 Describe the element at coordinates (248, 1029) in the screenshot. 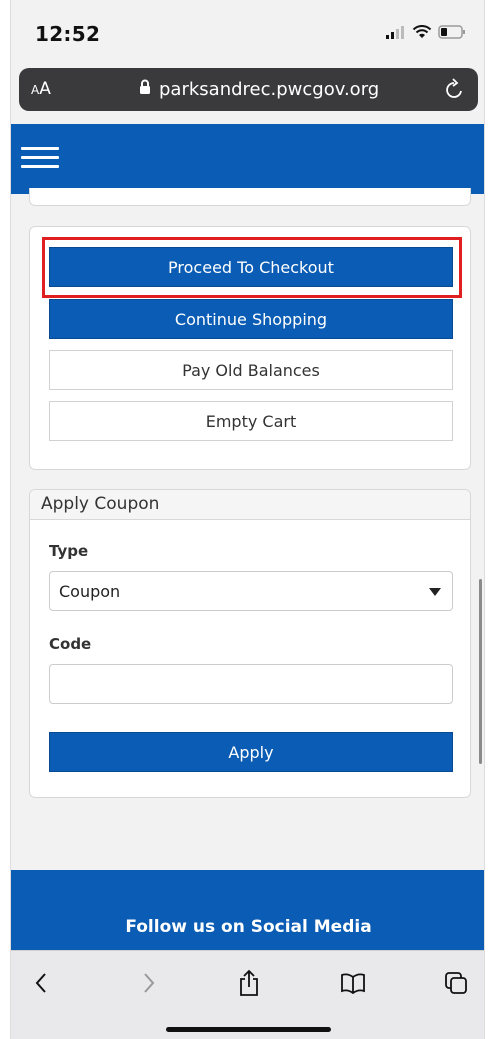

I see `home-indicator` at that location.